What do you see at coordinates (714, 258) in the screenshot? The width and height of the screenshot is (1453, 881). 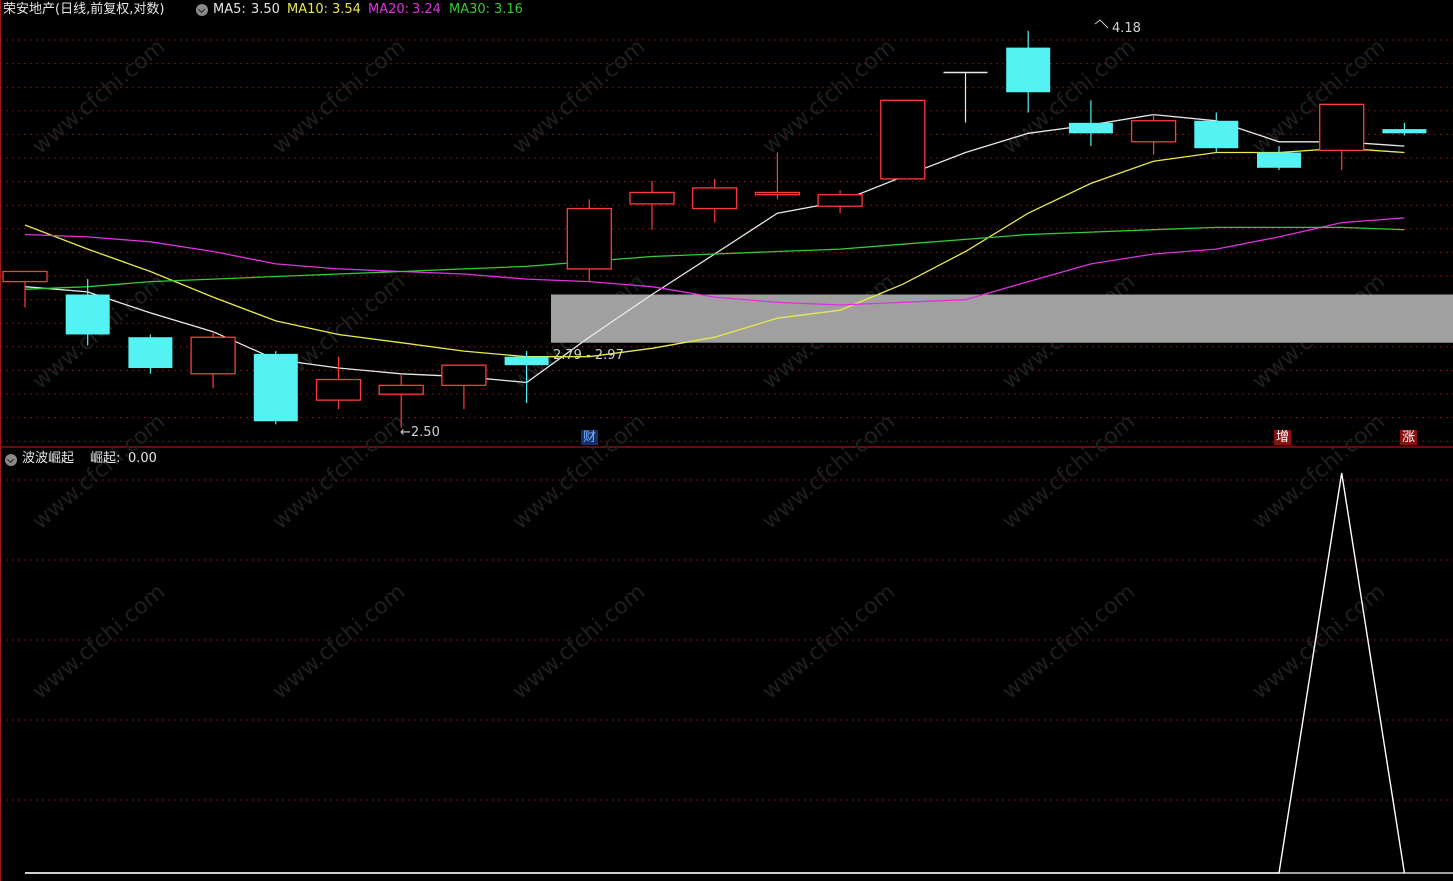 I see `ma-line-ma30` at bounding box center [714, 258].